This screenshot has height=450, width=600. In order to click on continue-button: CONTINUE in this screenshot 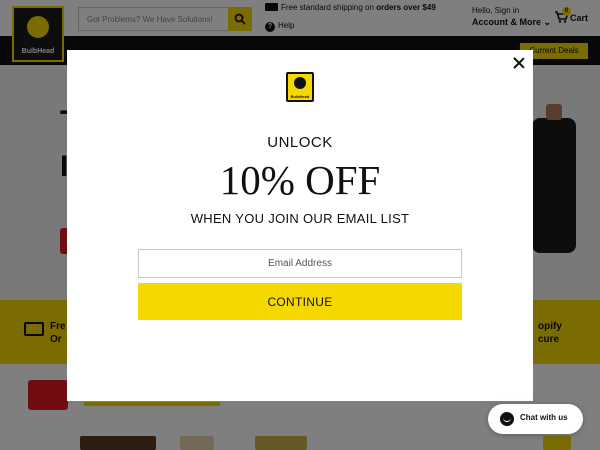, I will do `click(300, 301)`.